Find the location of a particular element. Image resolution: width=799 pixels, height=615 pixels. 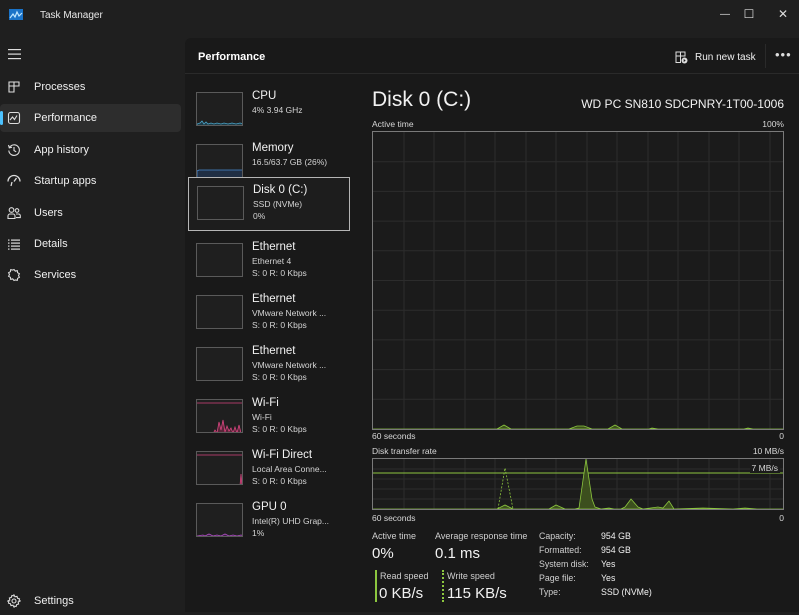

device-name: Disk 0 (C:) is located at coordinates (280, 190).